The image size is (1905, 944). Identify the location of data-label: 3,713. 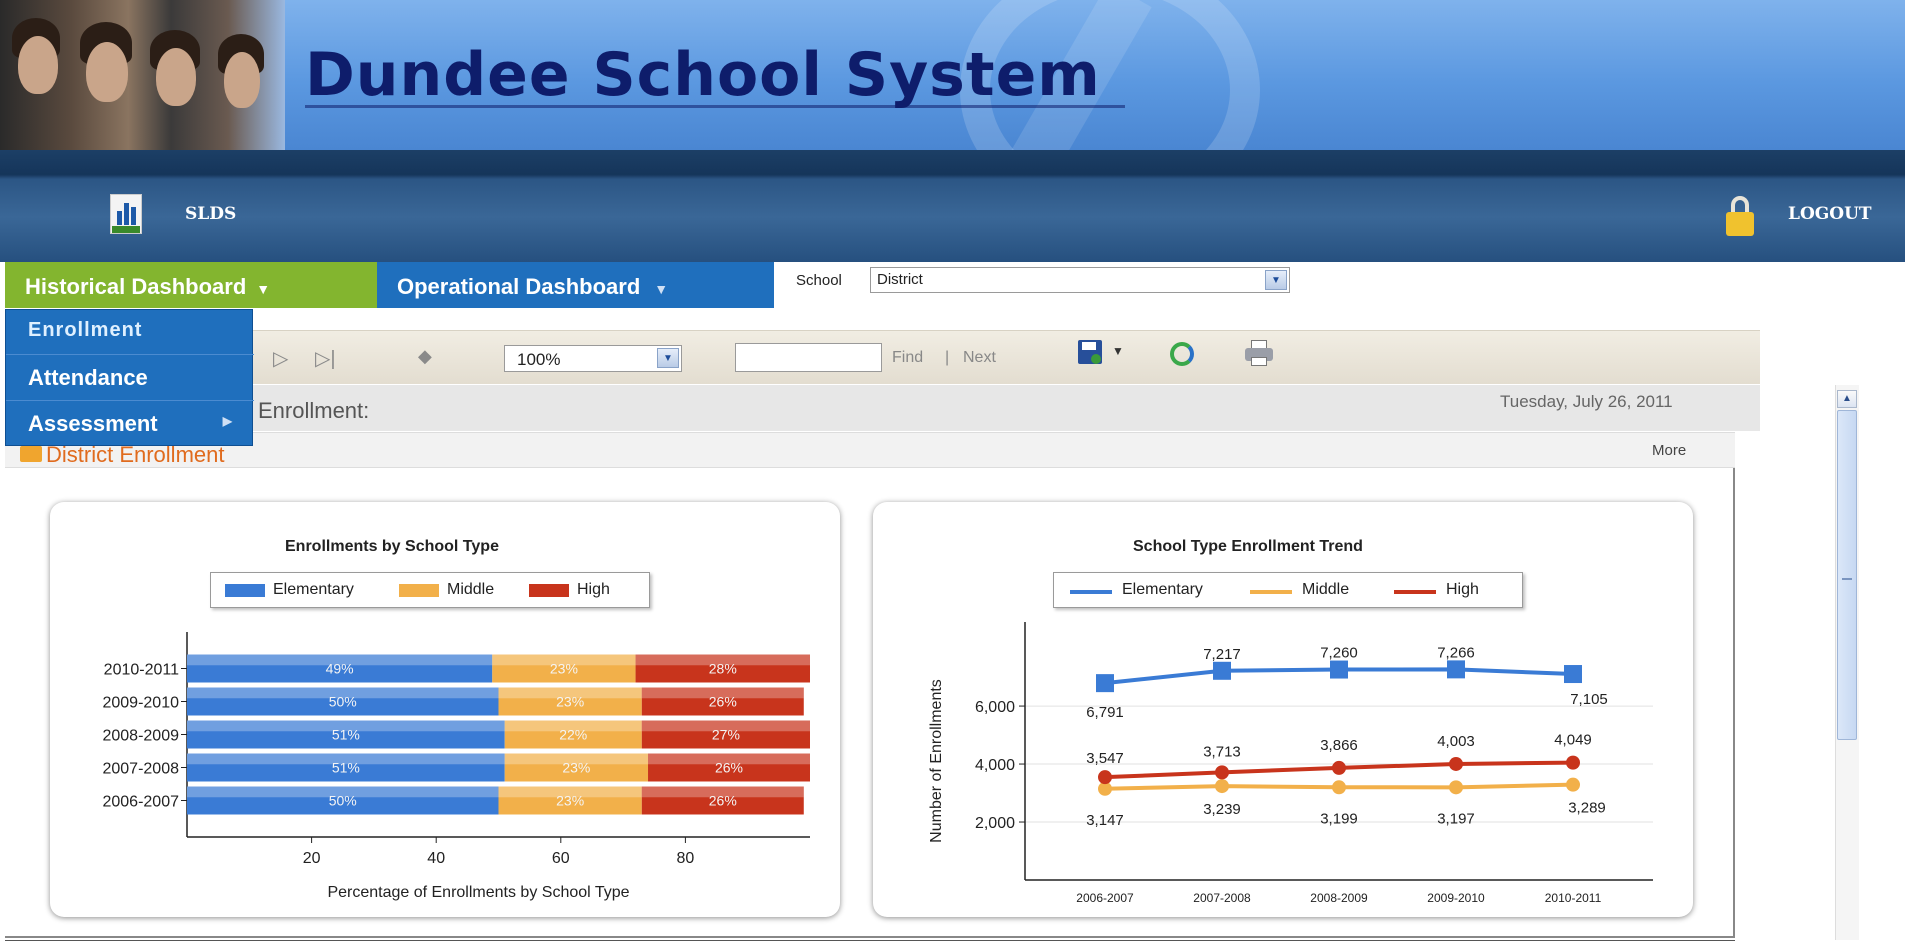
(1222, 751).